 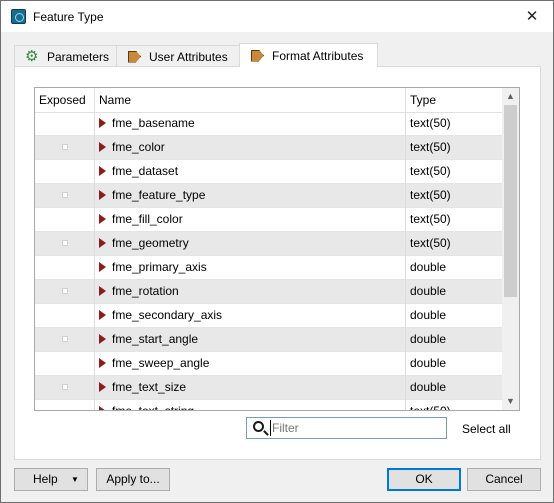 What do you see at coordinates (68, 17) in the screenshot?
I see `window-title: Feature Type` at bounding box center [68, 17].